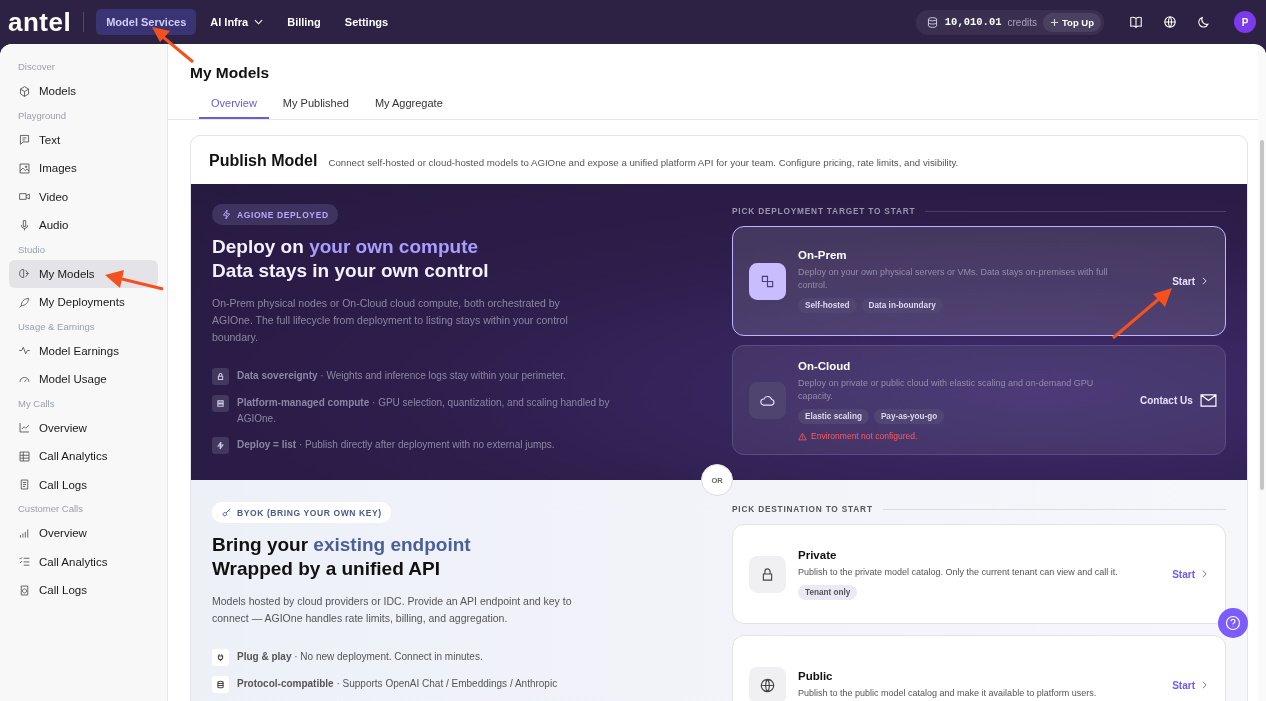 Image resolution: width=1266 pixels, height=701 pixels. Describe the element at coordinates (643, 162) in the screenshot. I see `card-subtitle: Connect self-hosted or cloud-hosted models to AGIOne and expose a unified platform API for your team. Configure pricing, rate limits, and visibility.` at that location.